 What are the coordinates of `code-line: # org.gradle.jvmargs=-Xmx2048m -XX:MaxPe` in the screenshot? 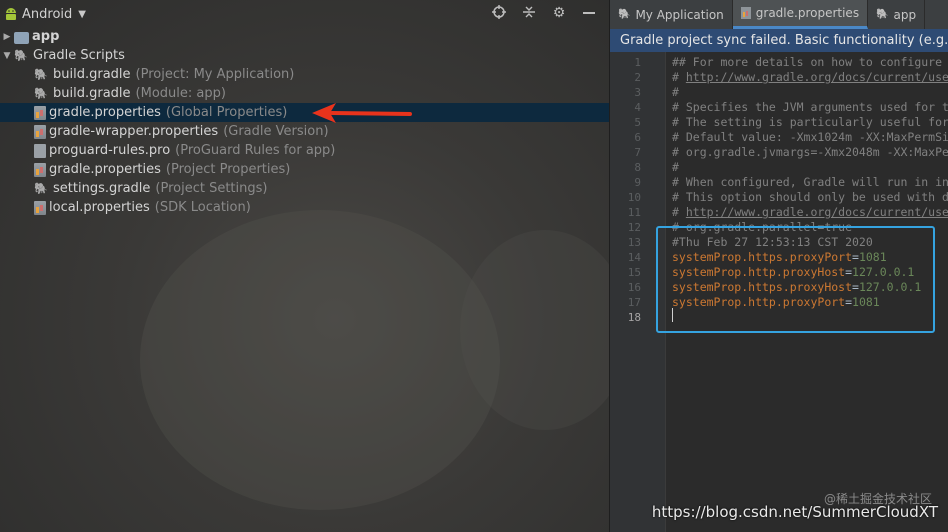 It's located at (810, 152).